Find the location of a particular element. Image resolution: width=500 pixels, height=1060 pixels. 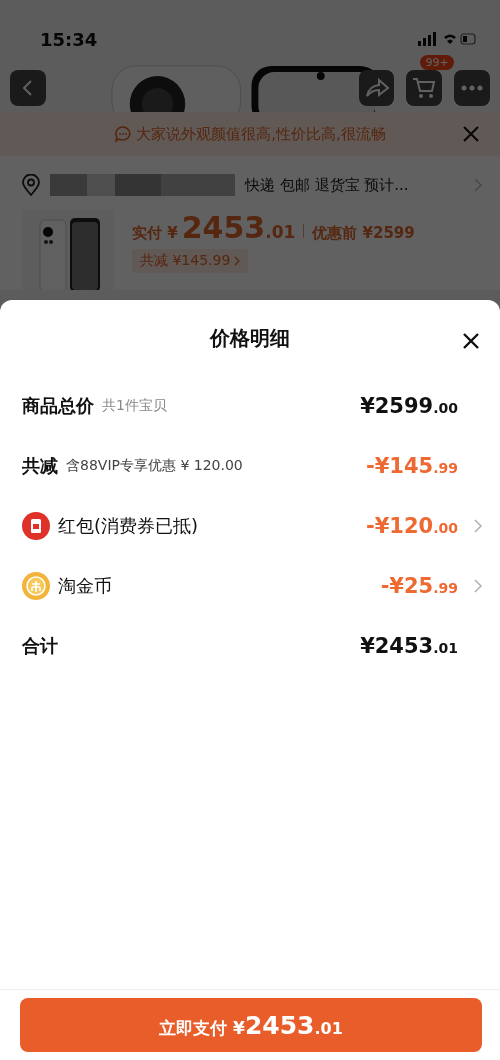

chat-icon is located at coordinates (123, 134).